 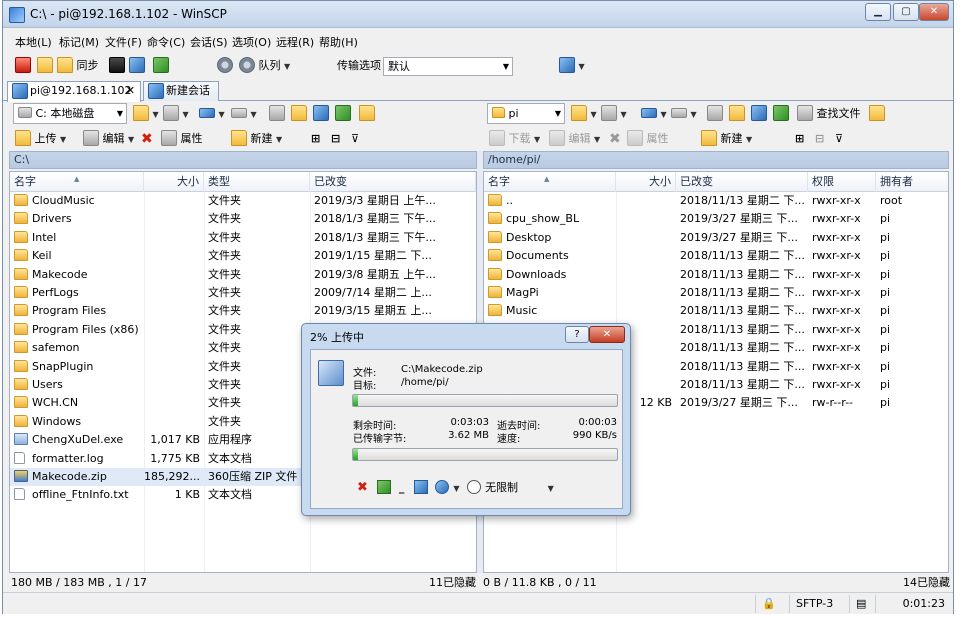 I want to click on remote-filter-button: ▼, so click(x=614, y=114).